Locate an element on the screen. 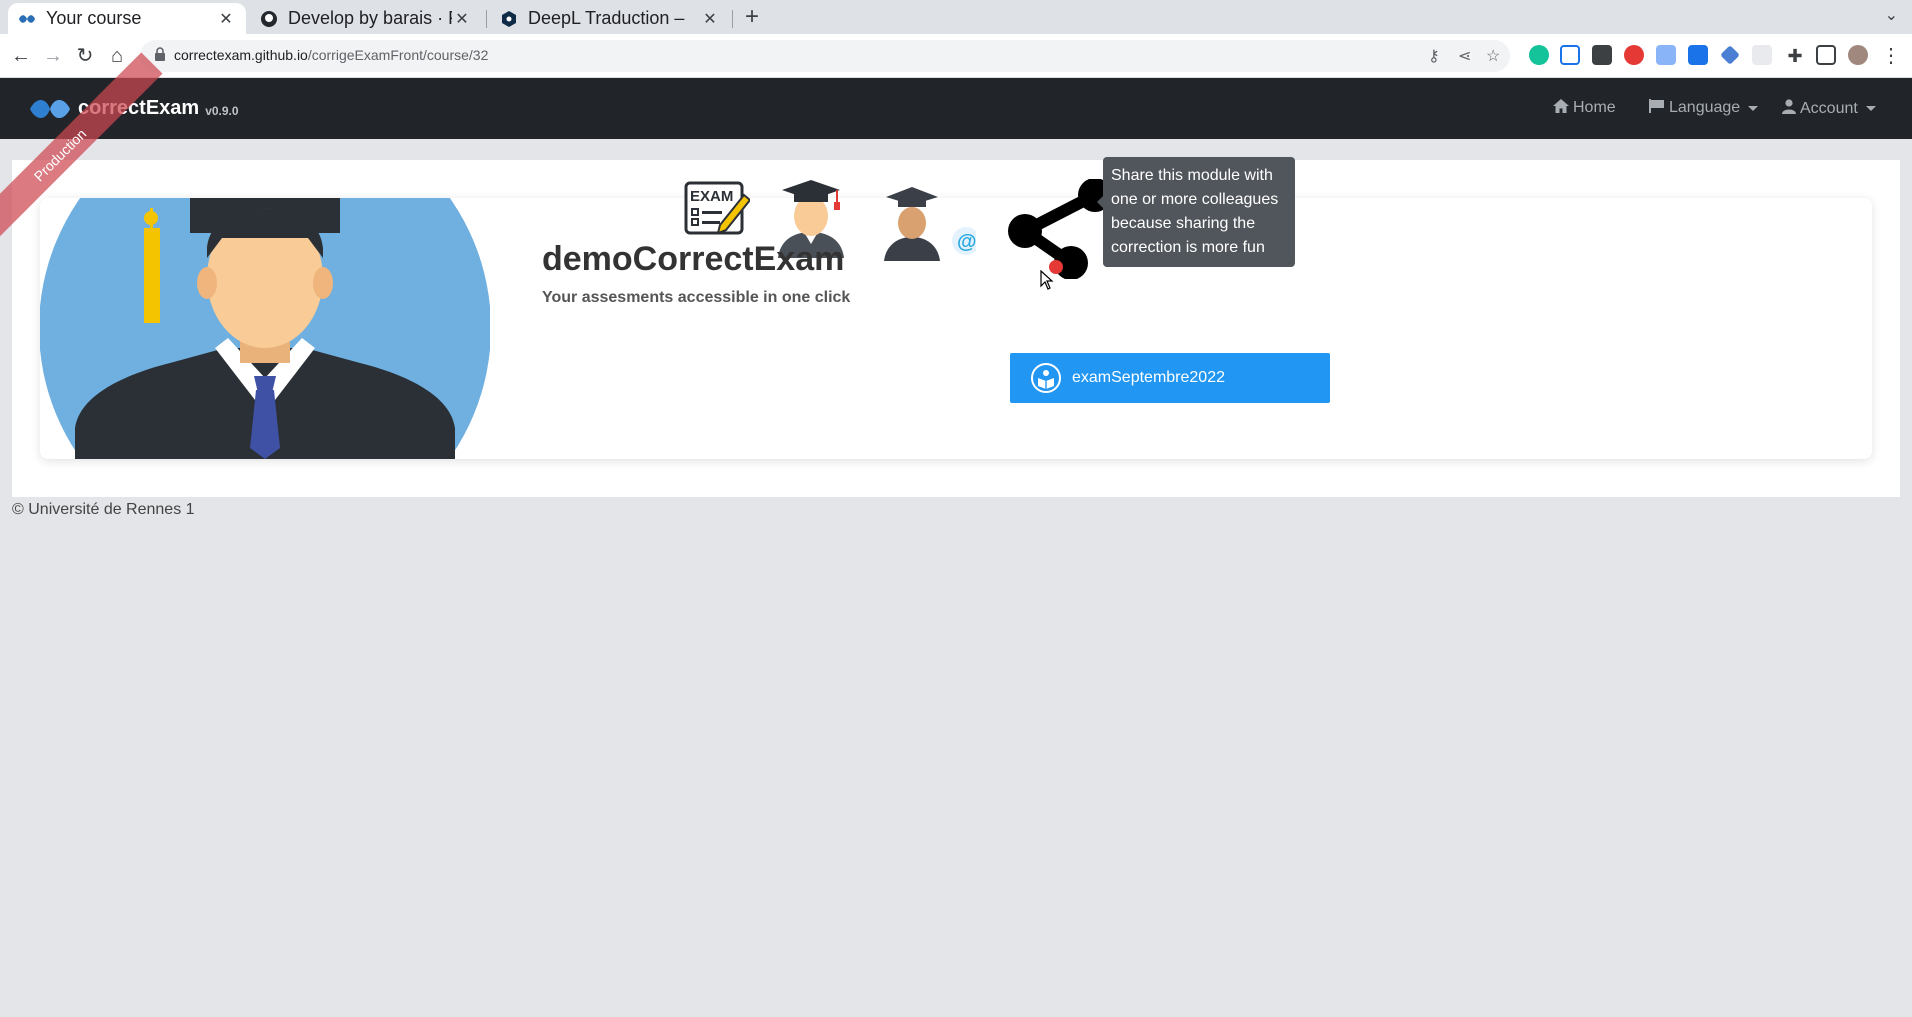 Image resolution: width=1912 pixels, height=1017 pixels. app-navbar: correctExam v0.9.0 Home Language Account is located at coordinates (956, 108).